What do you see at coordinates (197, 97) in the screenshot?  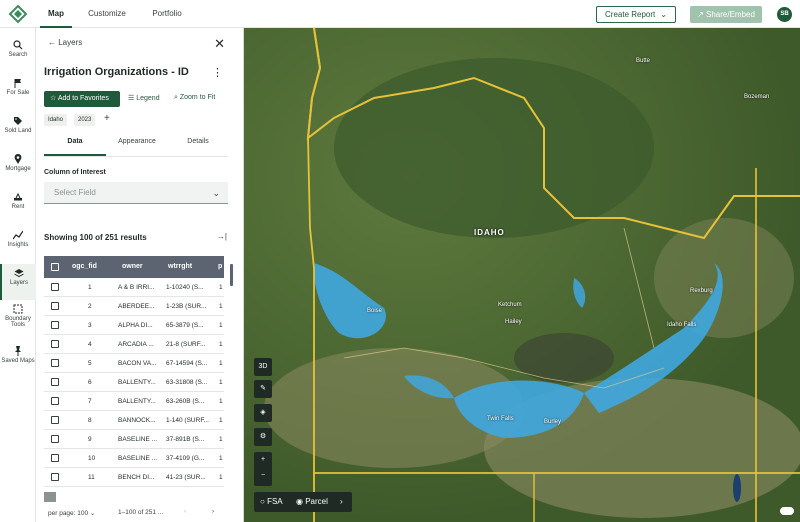 I see `zoom-to-fit-label: Zoom to Fit` at bounding box center [197, 97].